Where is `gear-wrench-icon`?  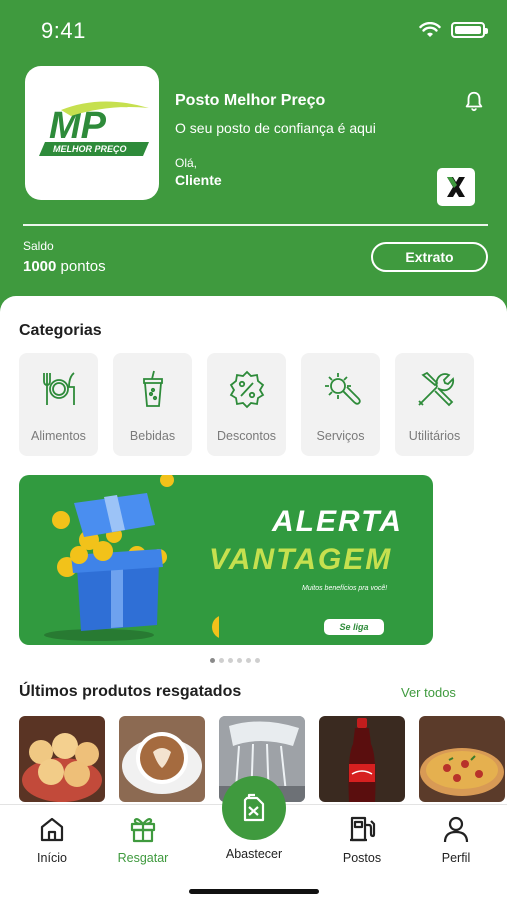
gear-wrench-icon is located at coordinates (342, 389).